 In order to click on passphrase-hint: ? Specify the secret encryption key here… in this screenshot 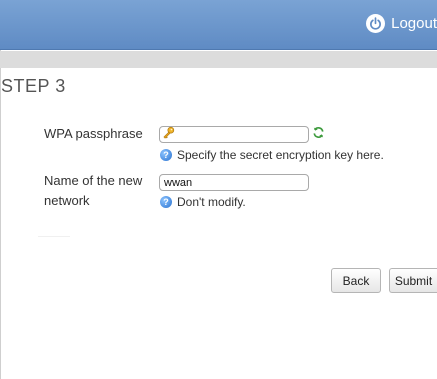, I will do `click(272, 155)`.